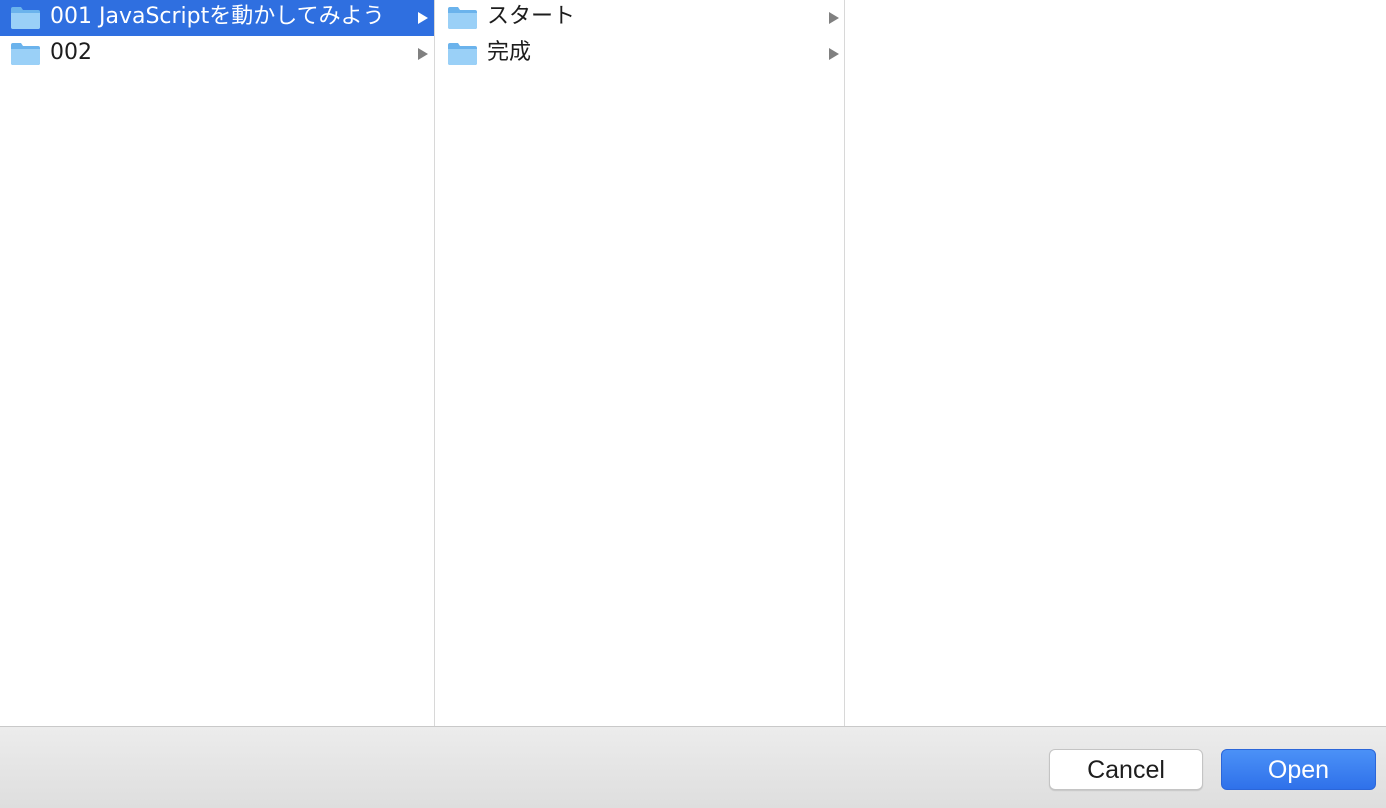 This screenshot has height=808, width=1386. I want to click on folder-row-002: 002, so click(217, 54).